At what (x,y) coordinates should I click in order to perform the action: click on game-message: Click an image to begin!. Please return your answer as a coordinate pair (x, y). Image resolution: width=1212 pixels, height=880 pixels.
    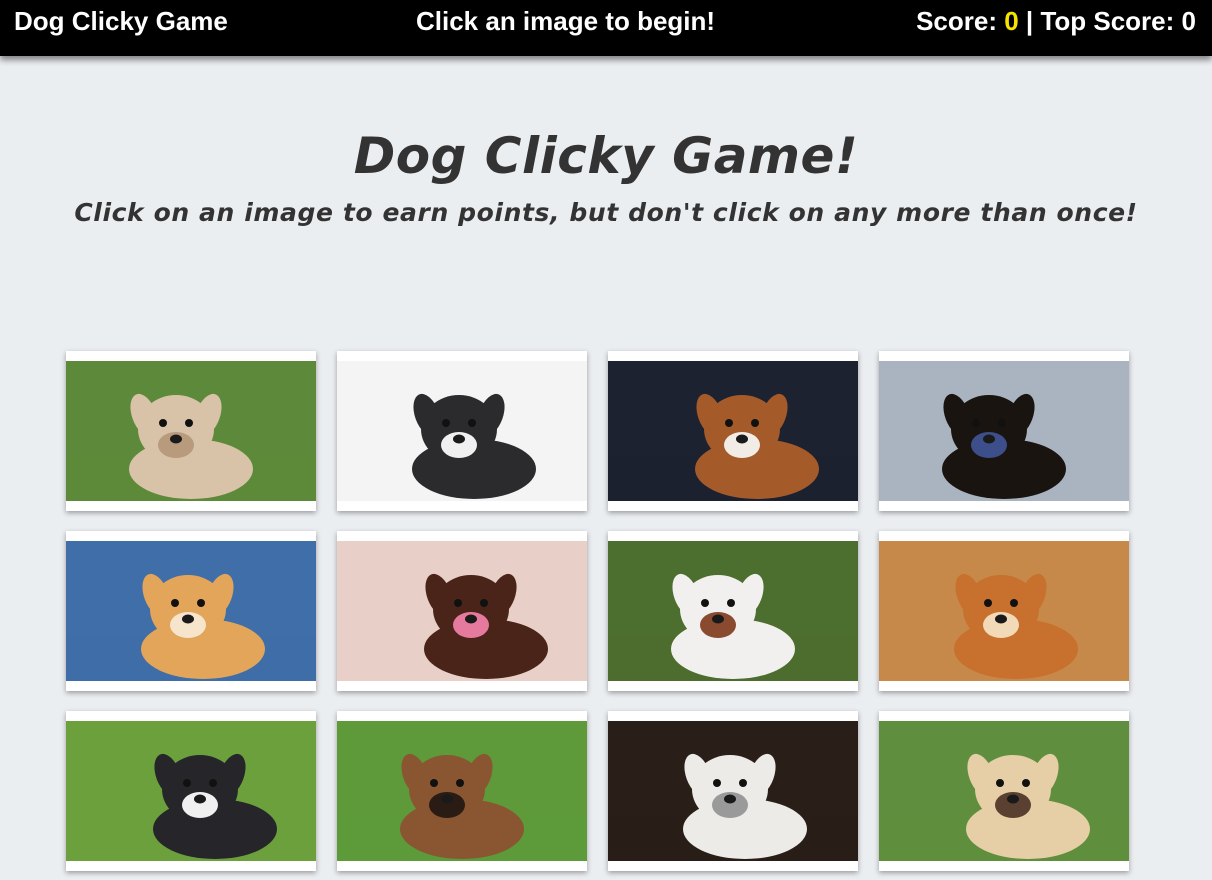
    Looking at the image, I should click on (566, 21).